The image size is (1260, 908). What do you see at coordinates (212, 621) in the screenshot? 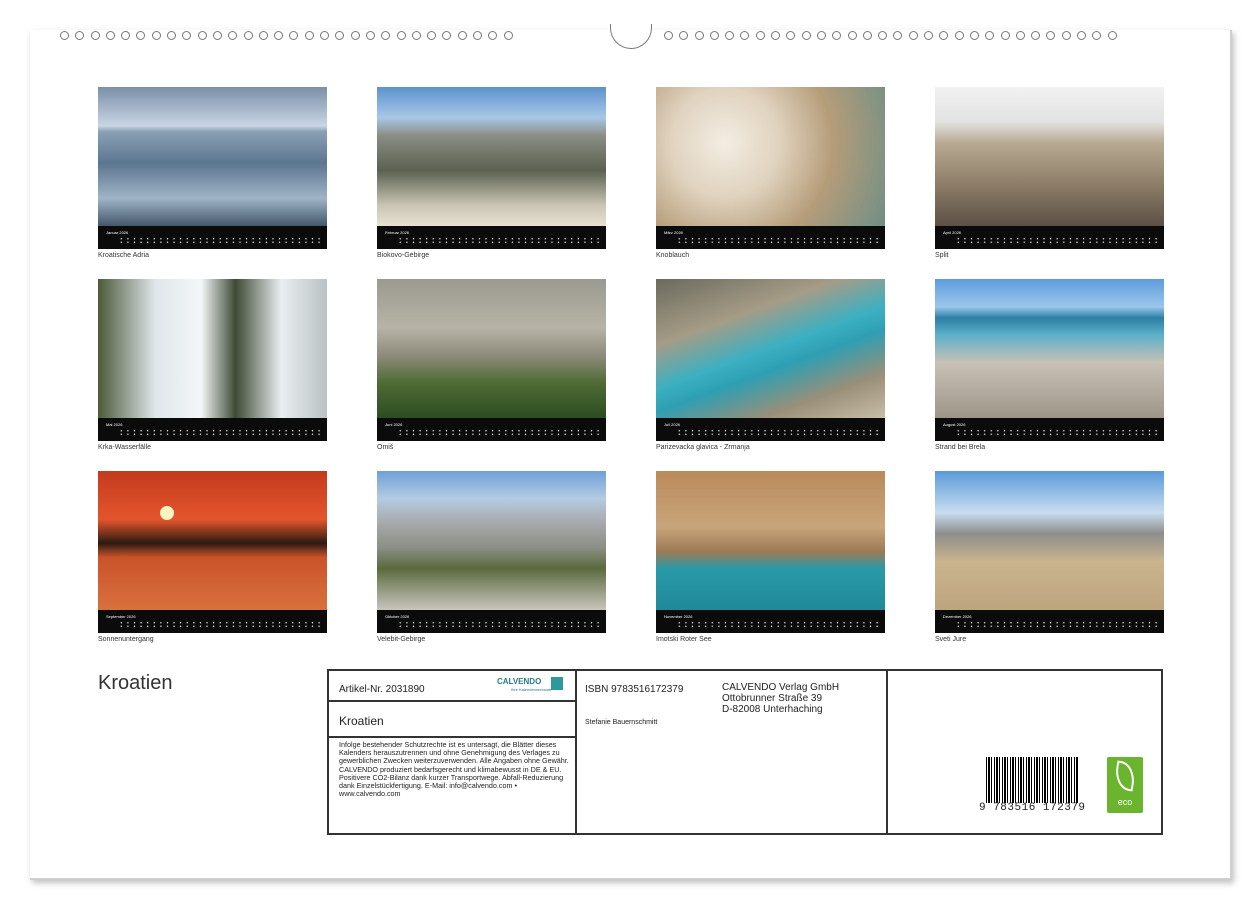
I see `calendar-strip: September 2026` at bounding box center [212, 621].